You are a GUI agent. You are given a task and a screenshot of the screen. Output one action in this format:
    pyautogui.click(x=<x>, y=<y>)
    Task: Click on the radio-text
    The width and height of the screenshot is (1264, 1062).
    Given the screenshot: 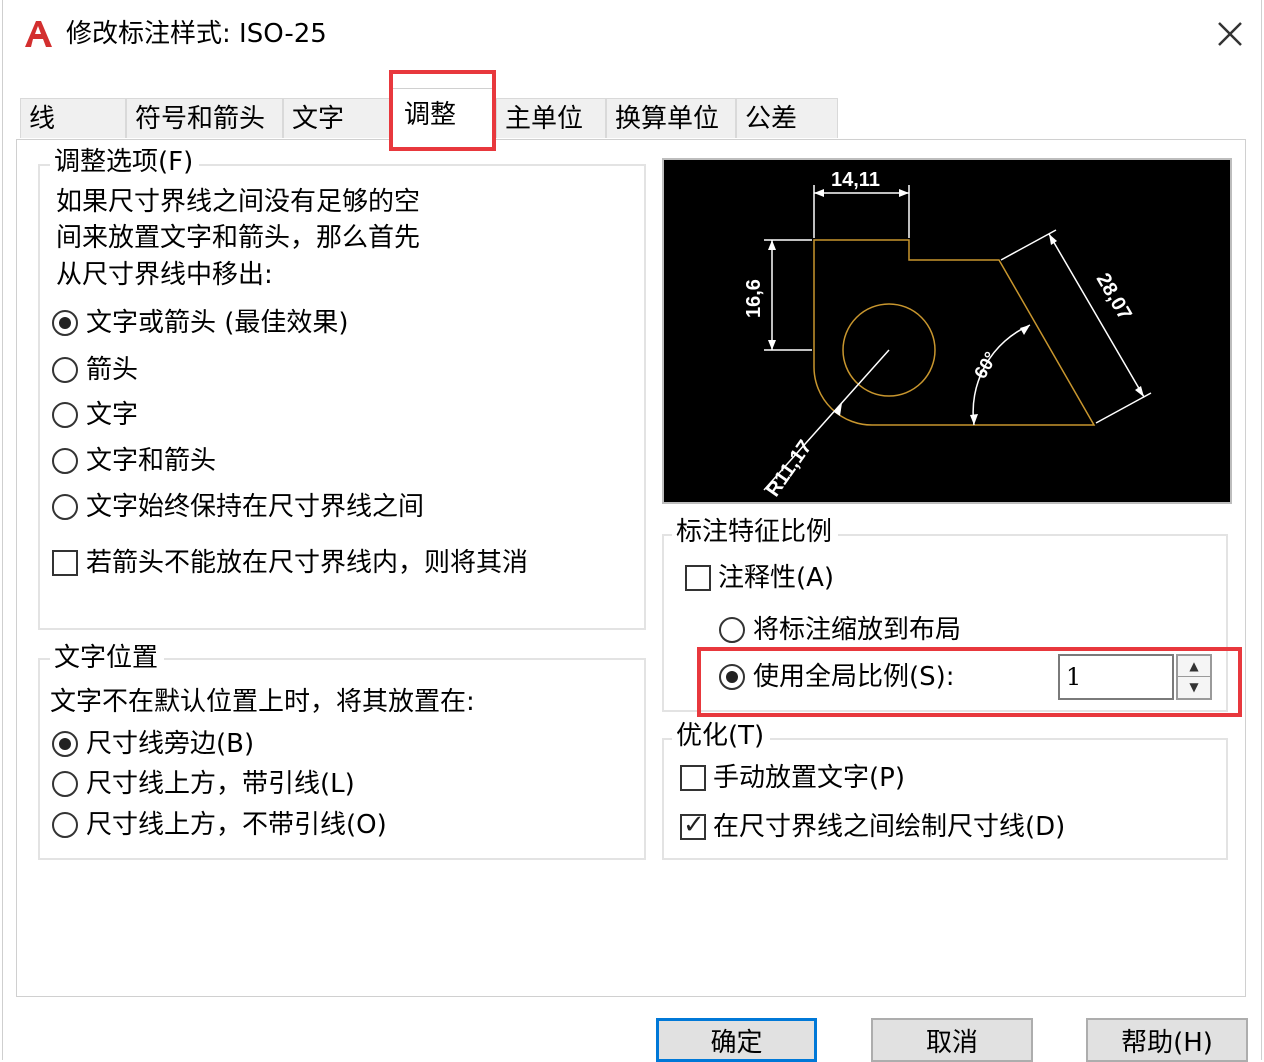 What is the action you would take?
    pyautogui.click(x=65, y=415)
    